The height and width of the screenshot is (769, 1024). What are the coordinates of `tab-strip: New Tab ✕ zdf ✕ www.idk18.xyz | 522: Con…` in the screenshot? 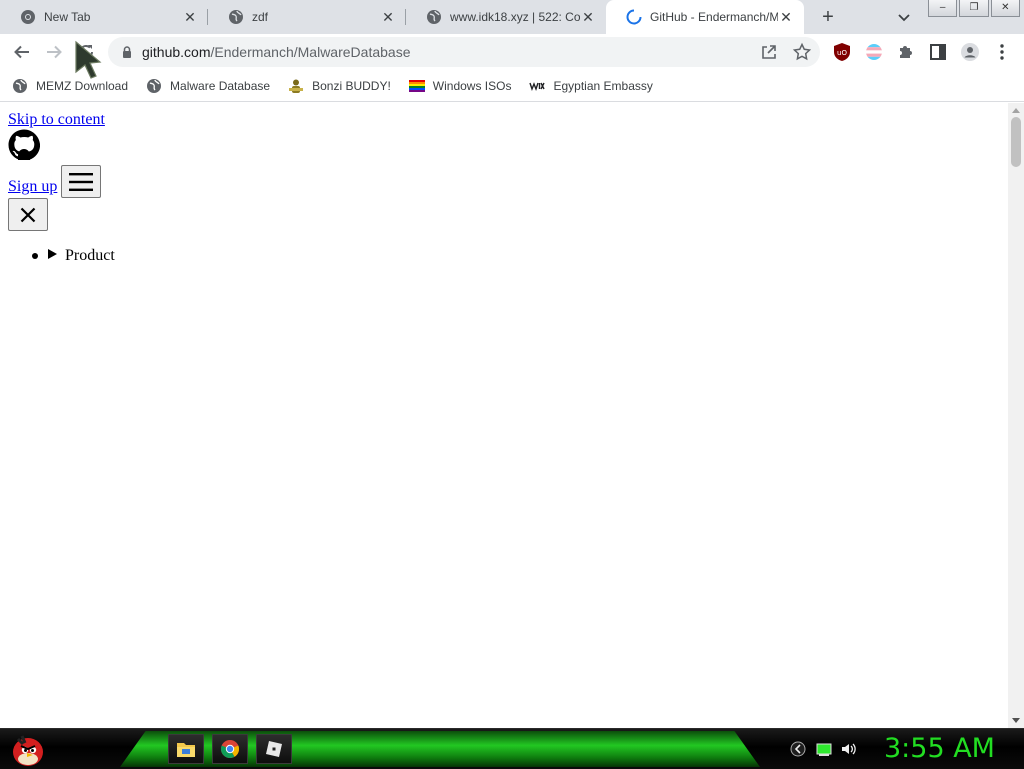 It's located at (512, 17).